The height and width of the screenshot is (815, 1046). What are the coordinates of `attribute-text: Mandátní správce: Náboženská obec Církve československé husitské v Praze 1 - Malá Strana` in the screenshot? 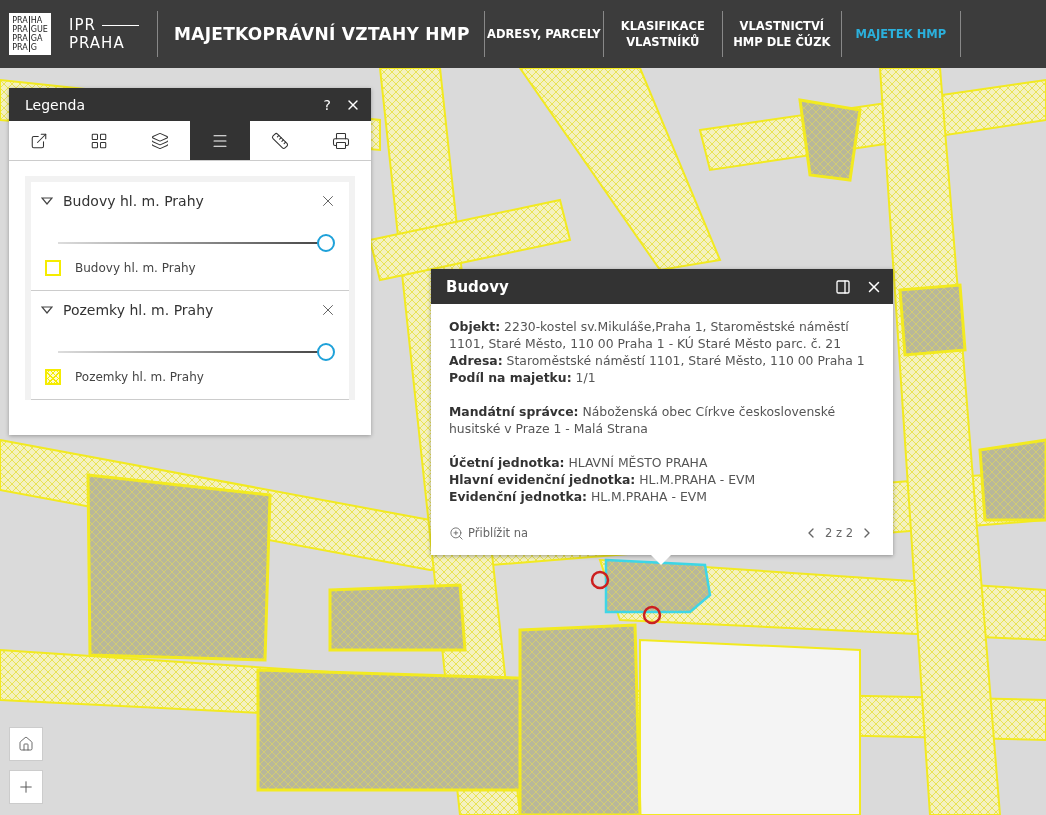 It's located at (643, 420).